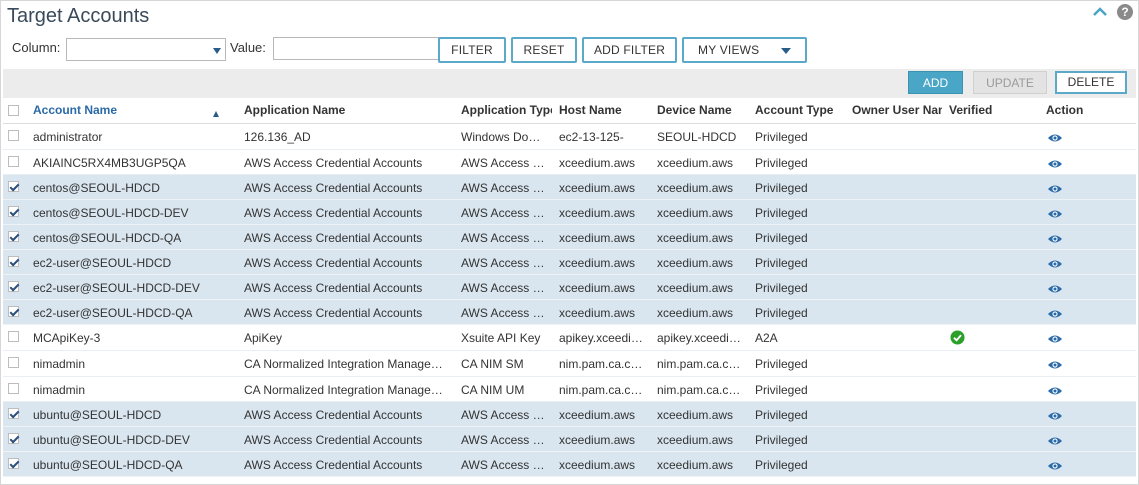  Describe the element at coordinates (766, 338) in the screenshot. I see `account-type-cell: A2A` at that location.